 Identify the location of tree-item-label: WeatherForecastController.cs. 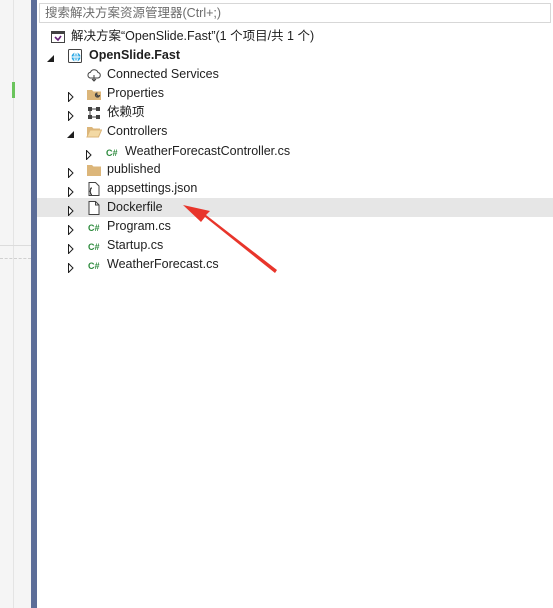
(208, 151).